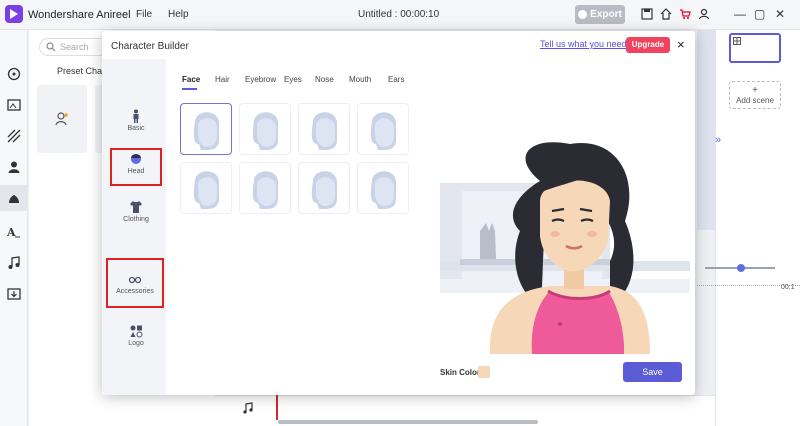  I want to click on media-icon, so click(14, 105).